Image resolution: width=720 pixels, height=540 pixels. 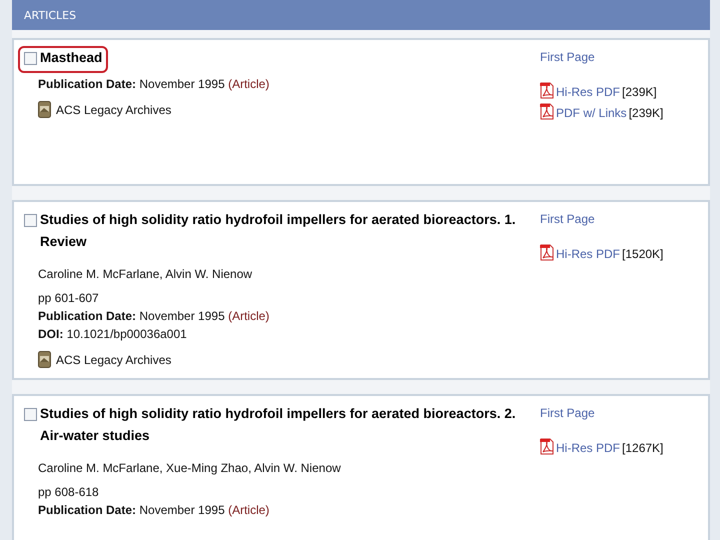 What do you see at coordinates (278, 425) in the screenshot?
I see `article-title: Studies of high solidity ratio hydrofoil impellers for aerated bioreactors. 2. Air-water studies` at bounding box center [278, 425].